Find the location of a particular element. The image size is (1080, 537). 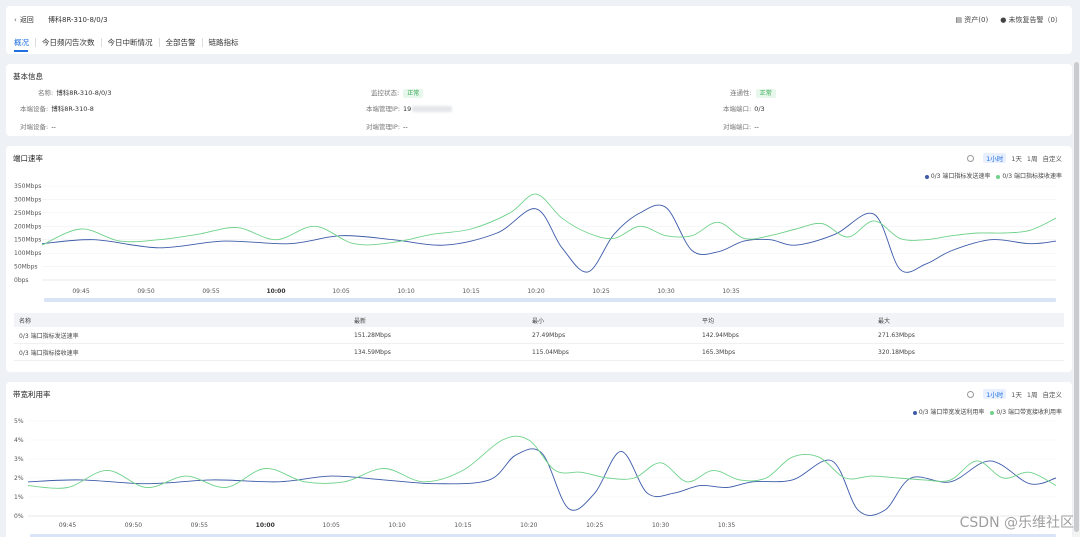

alarms-label: 未恢复告警（0） is located at coordinates (1035, 20).